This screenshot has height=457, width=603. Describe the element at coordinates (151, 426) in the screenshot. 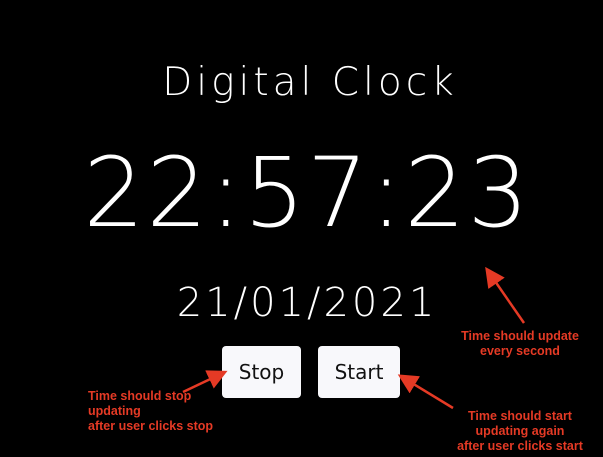

I see `annotation-line: after user clicks stop` at that location.